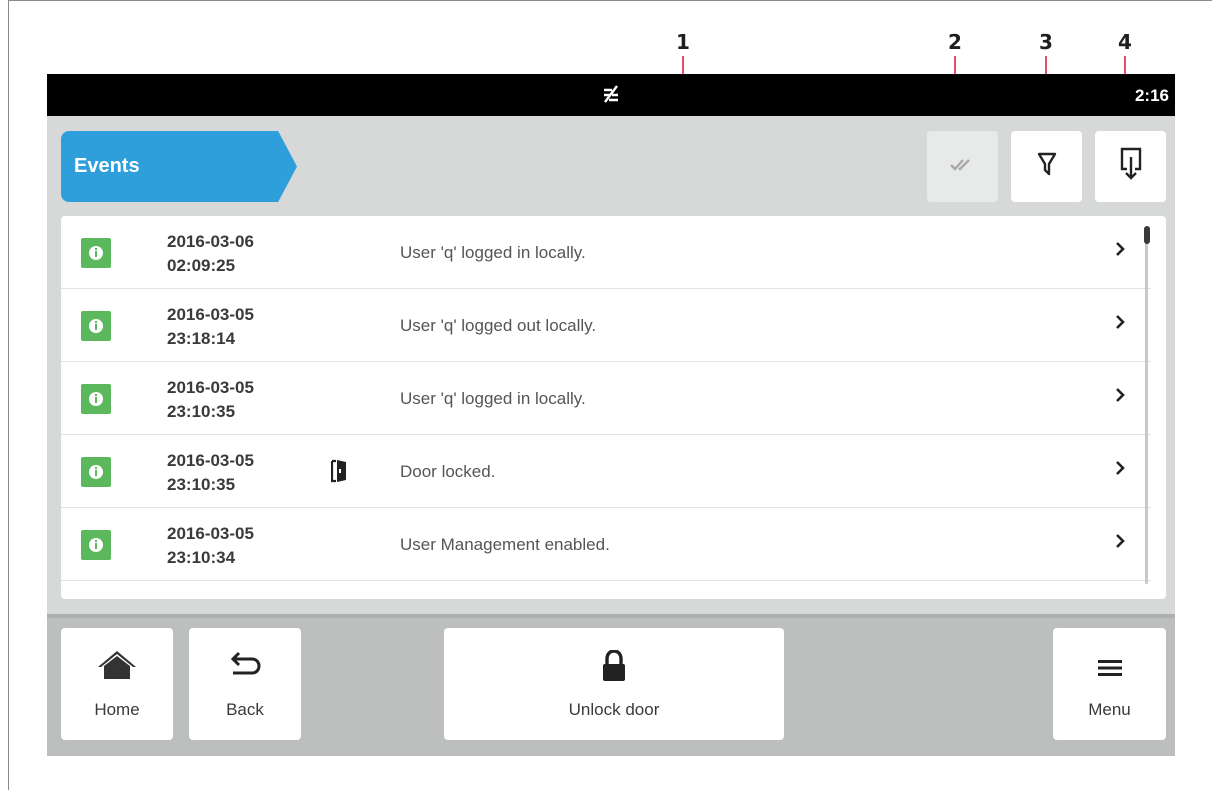 Image resolution: width=1212 pixels, height=790 pixels. Describe the element at coordinates (498, 325) in the screenshot. I see `event-message: User 'q' logged out locally.` at that location.